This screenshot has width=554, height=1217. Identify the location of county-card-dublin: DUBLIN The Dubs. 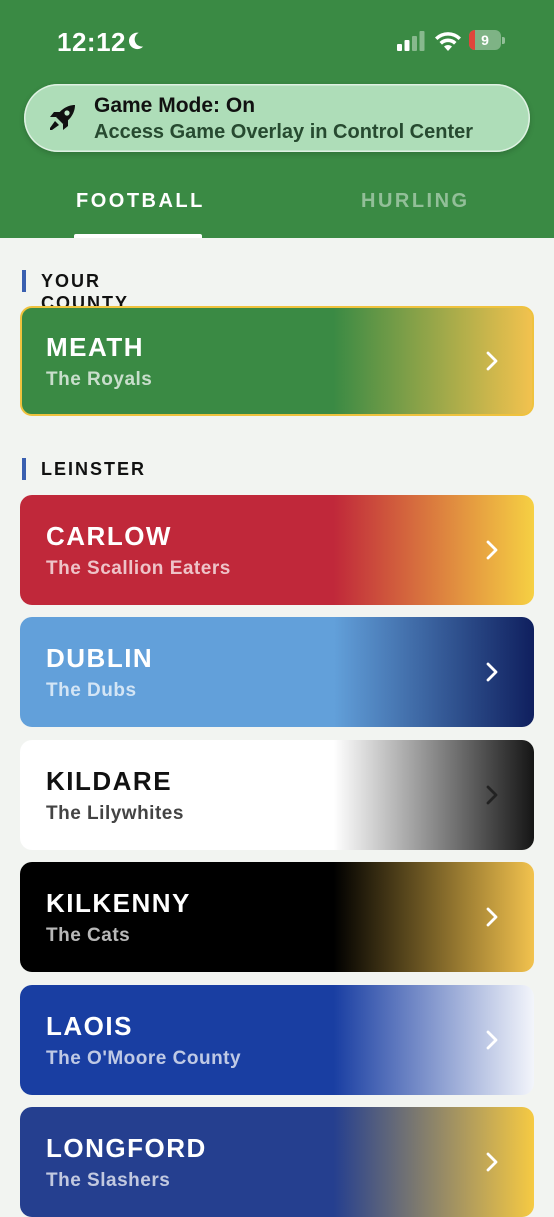
(277, 672).